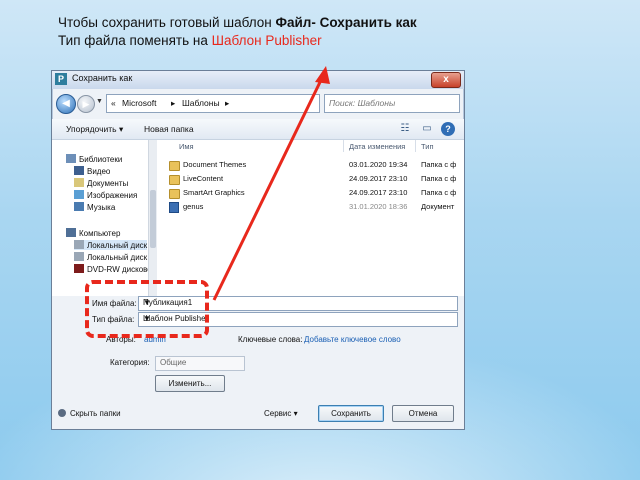 The image size is (640, 480). I want to click on arrow-head, so click(322, 75).